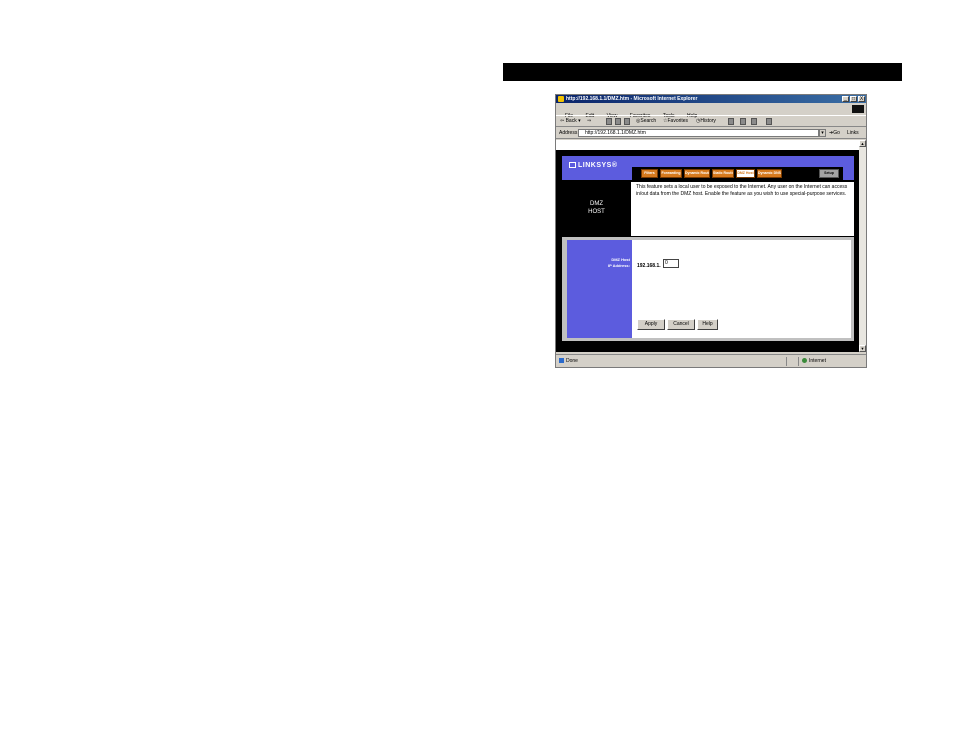 The height and width of the screenshot is (737, 954). I want to click on internet-zone-icon, so click(804, 361).